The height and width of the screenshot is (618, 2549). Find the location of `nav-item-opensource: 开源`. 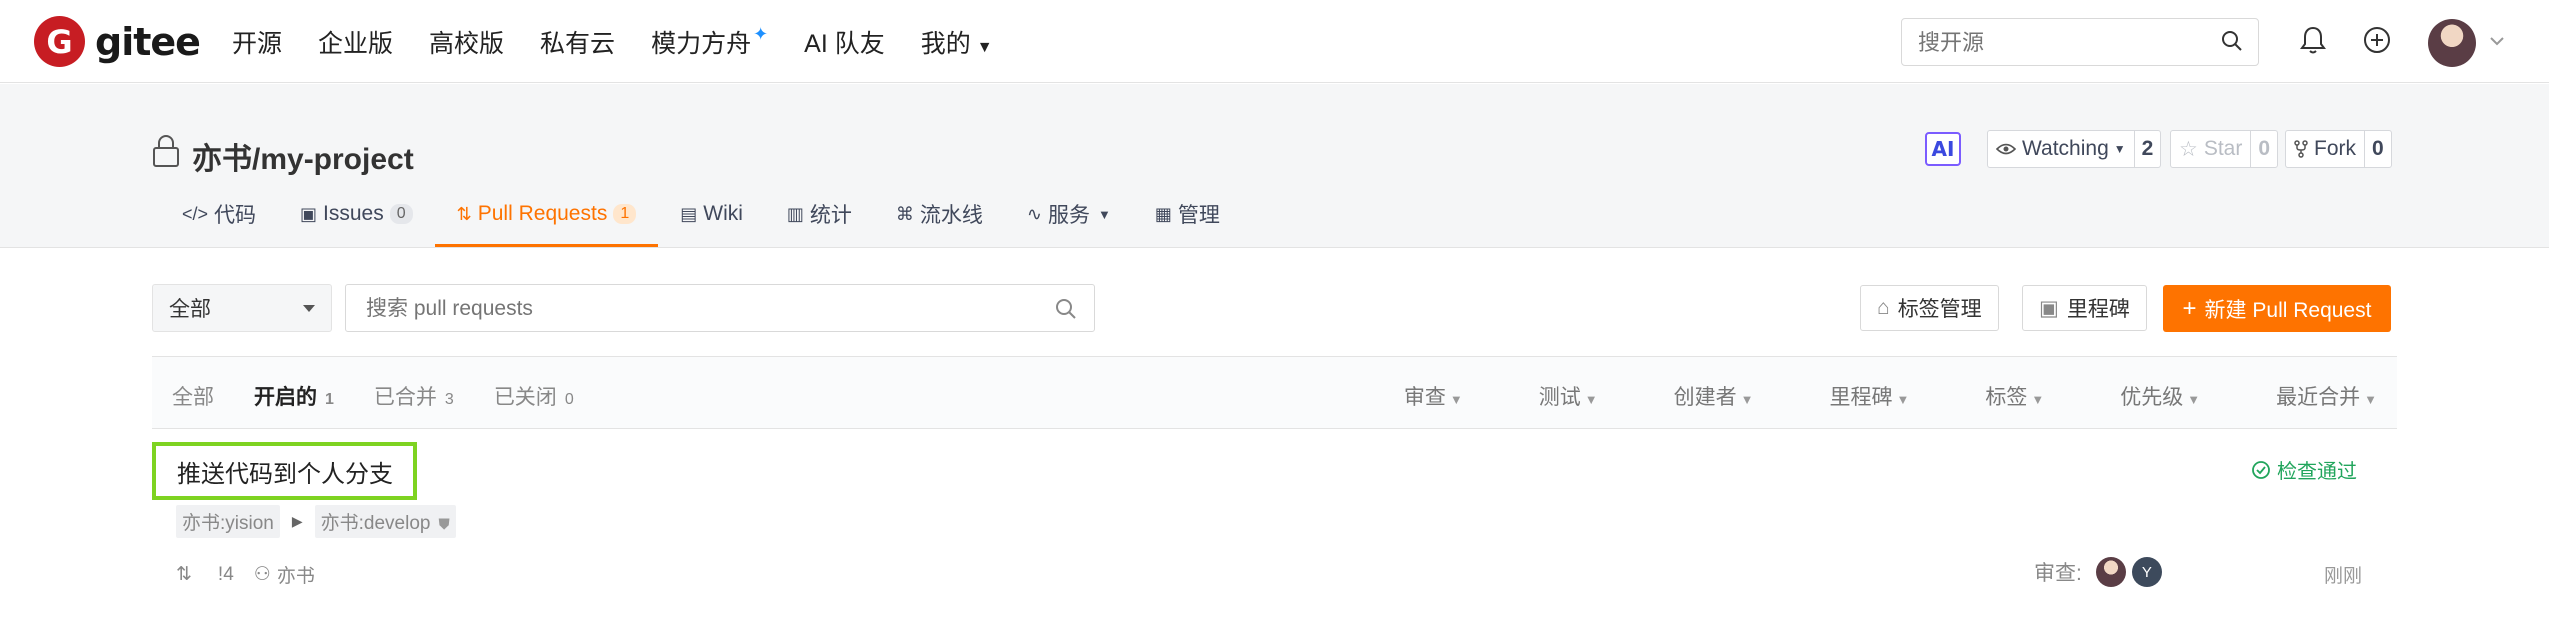

nav-item-opensource: 开源 is located at coordinates (257, 42).